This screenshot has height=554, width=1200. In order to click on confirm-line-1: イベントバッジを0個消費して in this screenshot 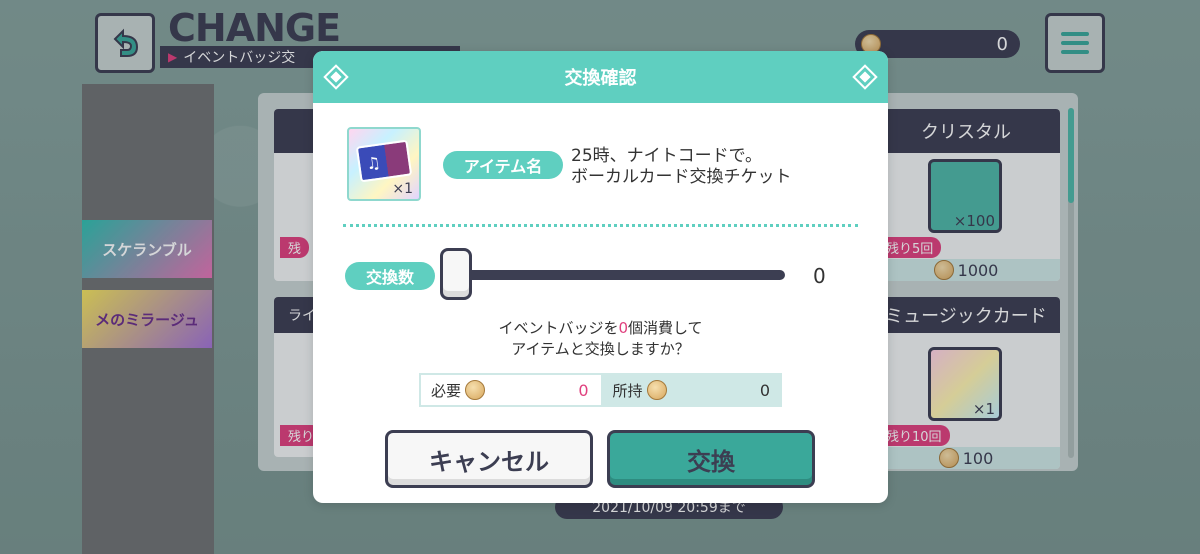, I will do `click(600, 328)`.